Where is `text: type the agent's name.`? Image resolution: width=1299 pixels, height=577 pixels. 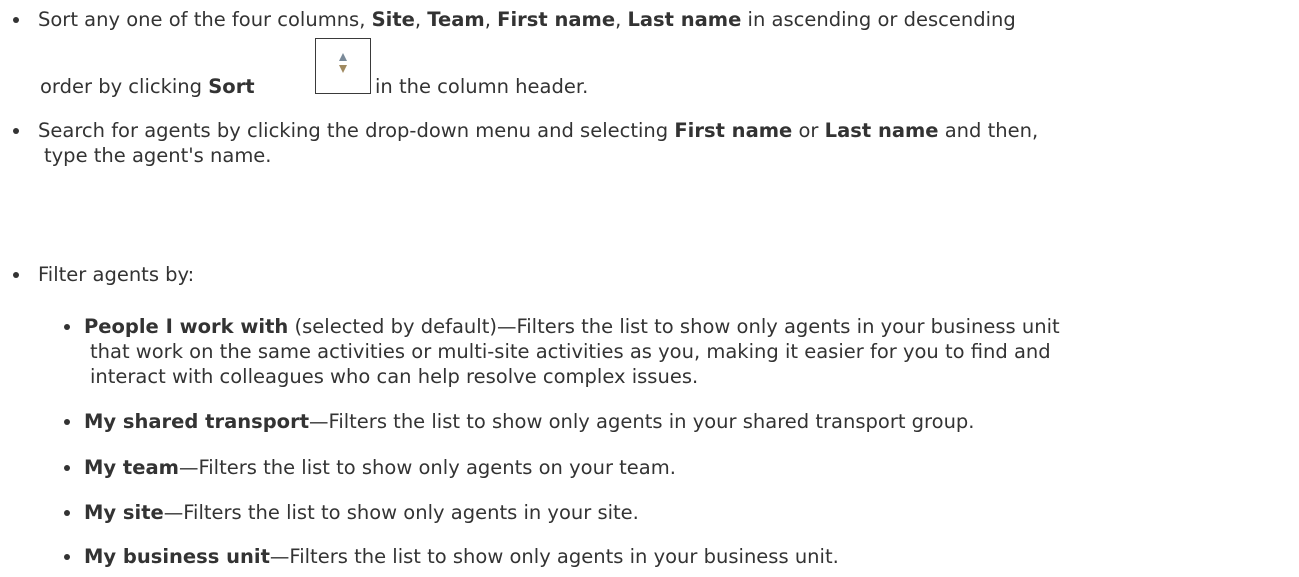 text: type the agent's name. is located at coordinates (158, 155).